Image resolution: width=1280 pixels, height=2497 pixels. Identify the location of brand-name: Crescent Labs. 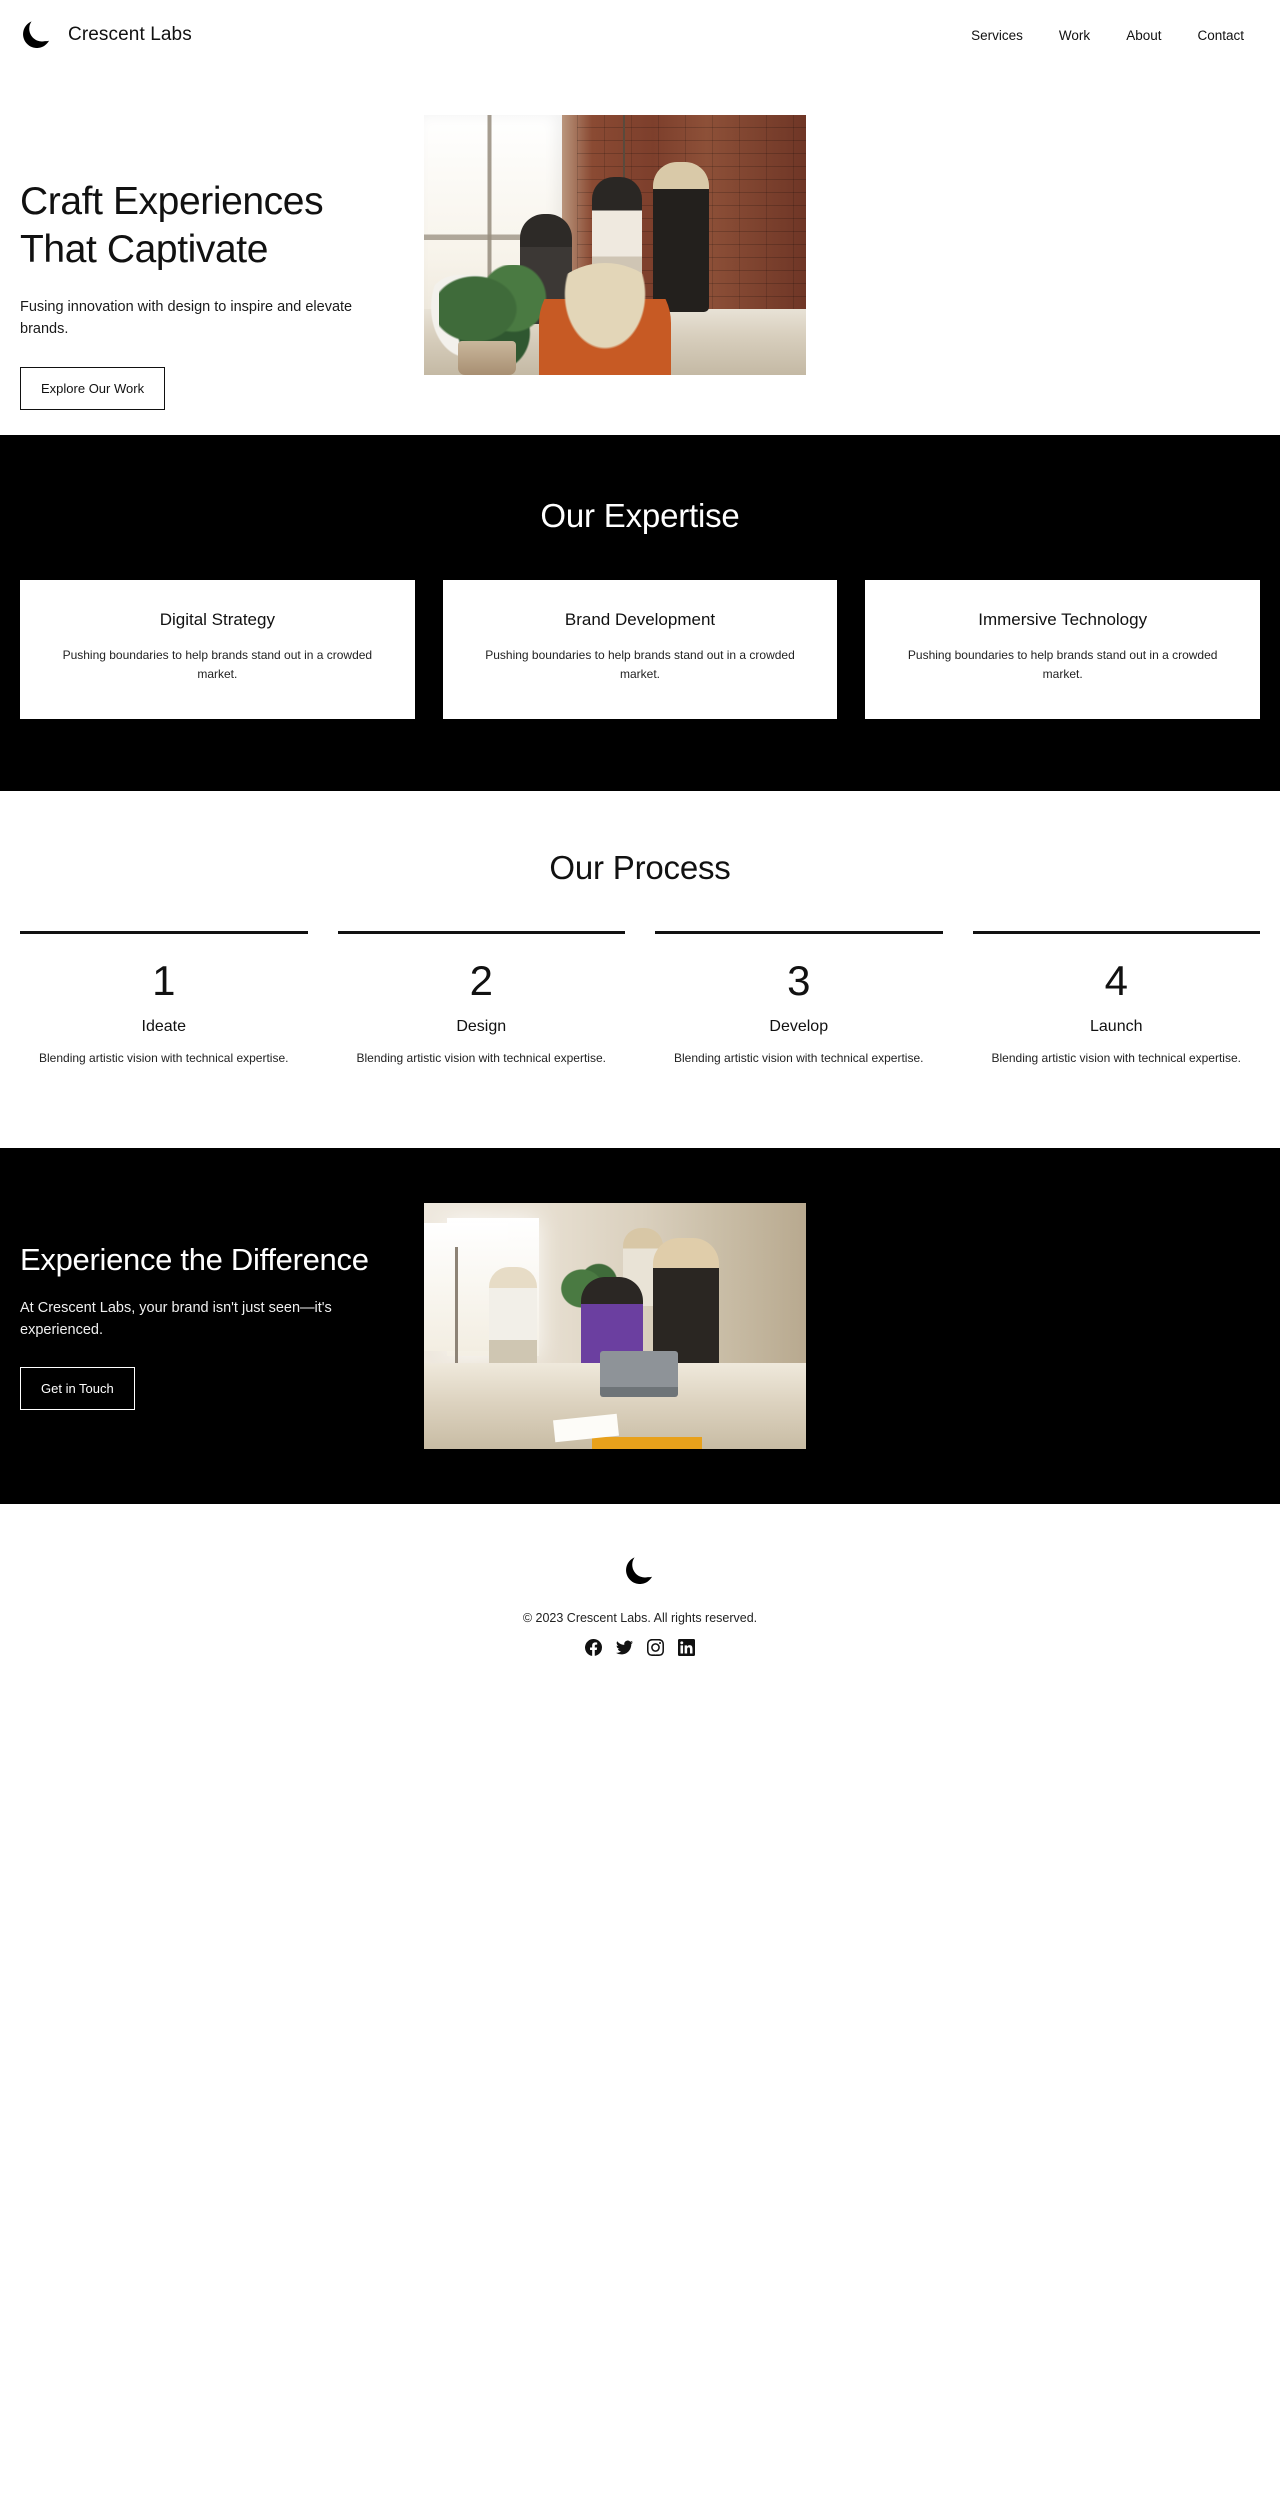
(130, 34).